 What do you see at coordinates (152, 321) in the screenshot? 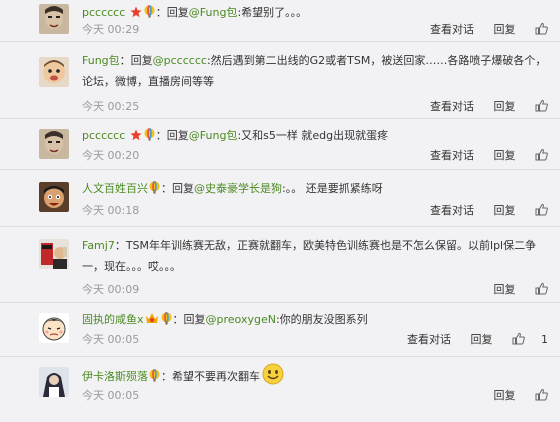
I see `vip-badge-icon` at bounding box center [152, 321].